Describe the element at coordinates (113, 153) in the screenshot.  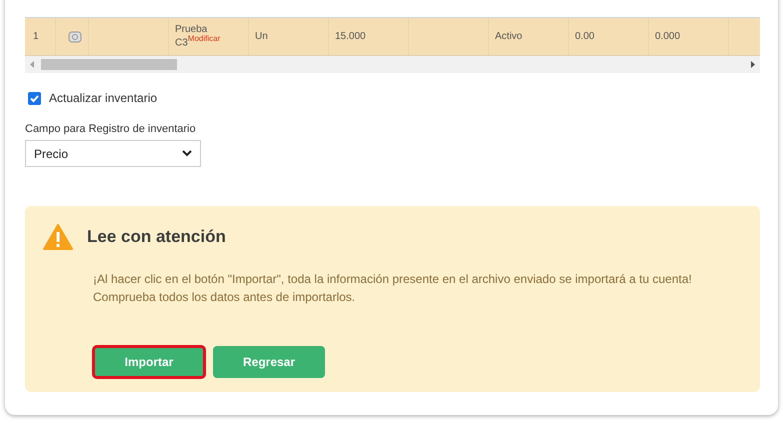
I see `select-field: Precio` at that location.